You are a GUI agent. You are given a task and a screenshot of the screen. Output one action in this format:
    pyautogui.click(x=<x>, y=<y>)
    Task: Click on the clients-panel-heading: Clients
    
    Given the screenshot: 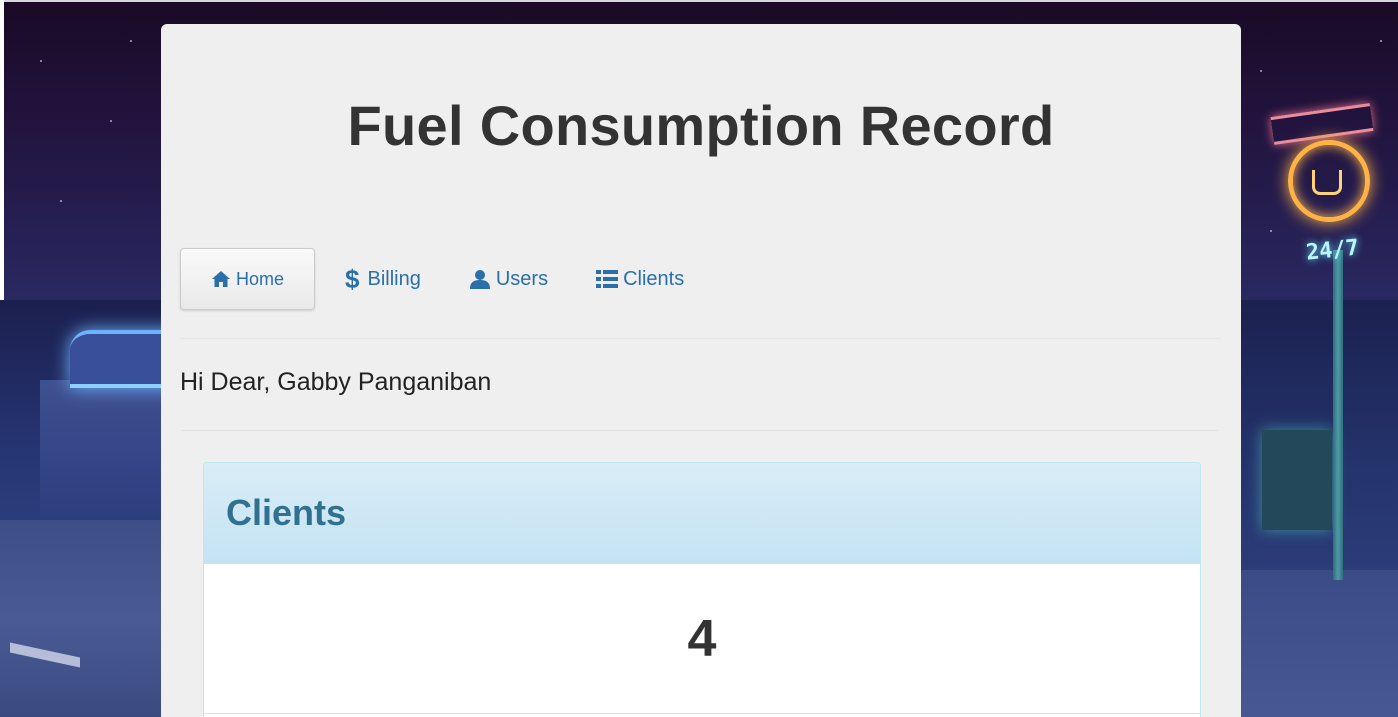 What is the action you would take?
    pyautogui.click(x=702, y=513)
    